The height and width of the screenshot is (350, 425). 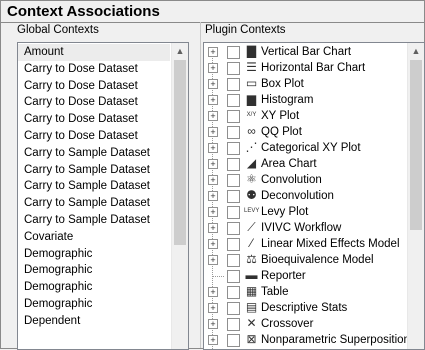 What do you see at coordinates (251, 147) in the screenshot?
I see `categorical-xy-plot-icon: ⋰` at bounding box center [251, 147].